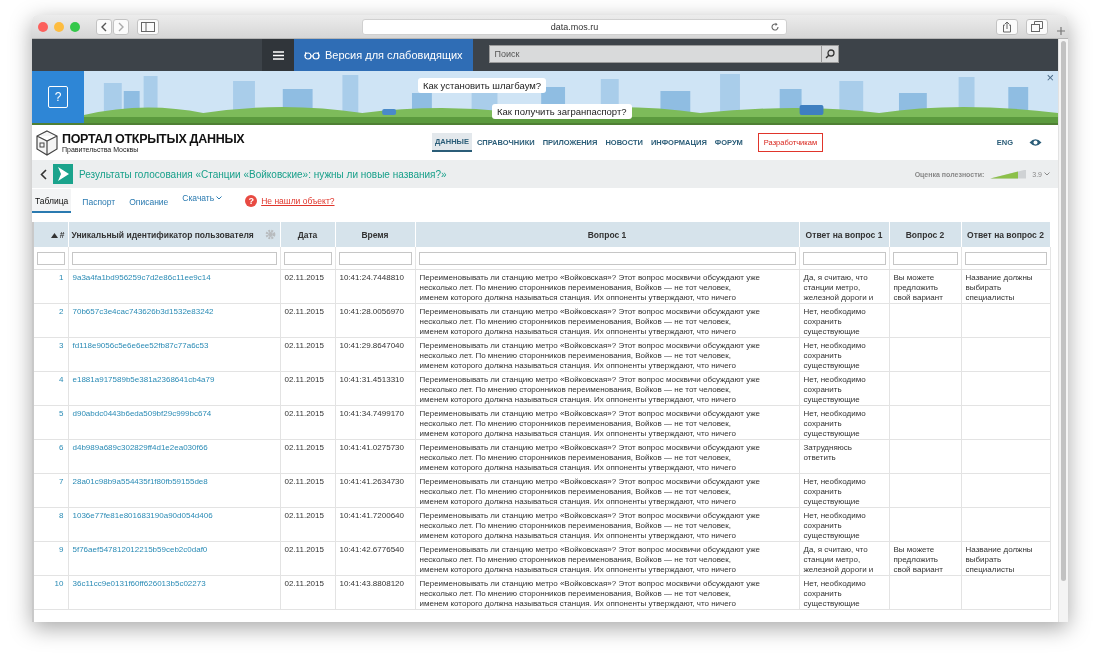  I want to click on user-id-link: 9a3a4fa1bd956259c7d2e86c11ee9c14, so click(141, 277).